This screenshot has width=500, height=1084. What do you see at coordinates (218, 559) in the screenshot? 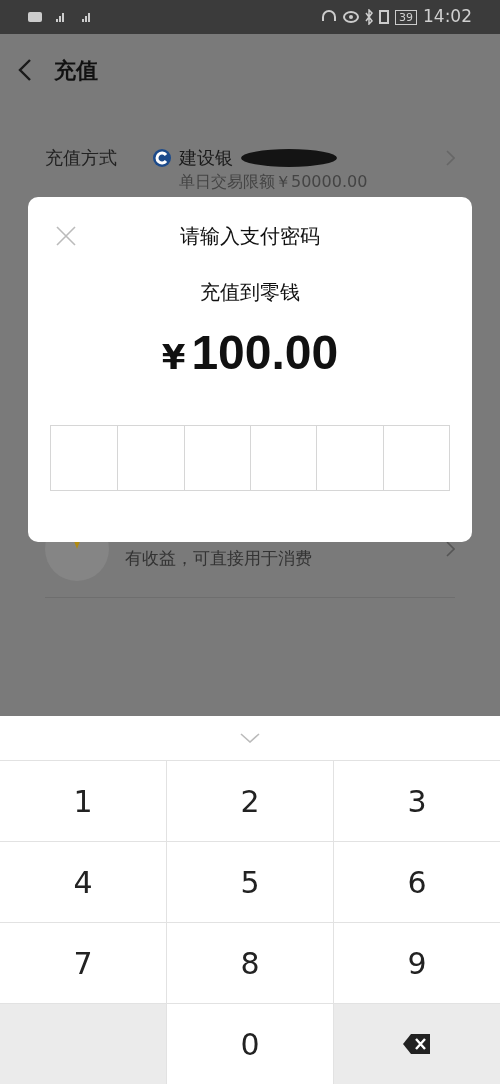
I see `option-subtitle: 有收益，可直接用于消费` at bounding box center [218, 559].